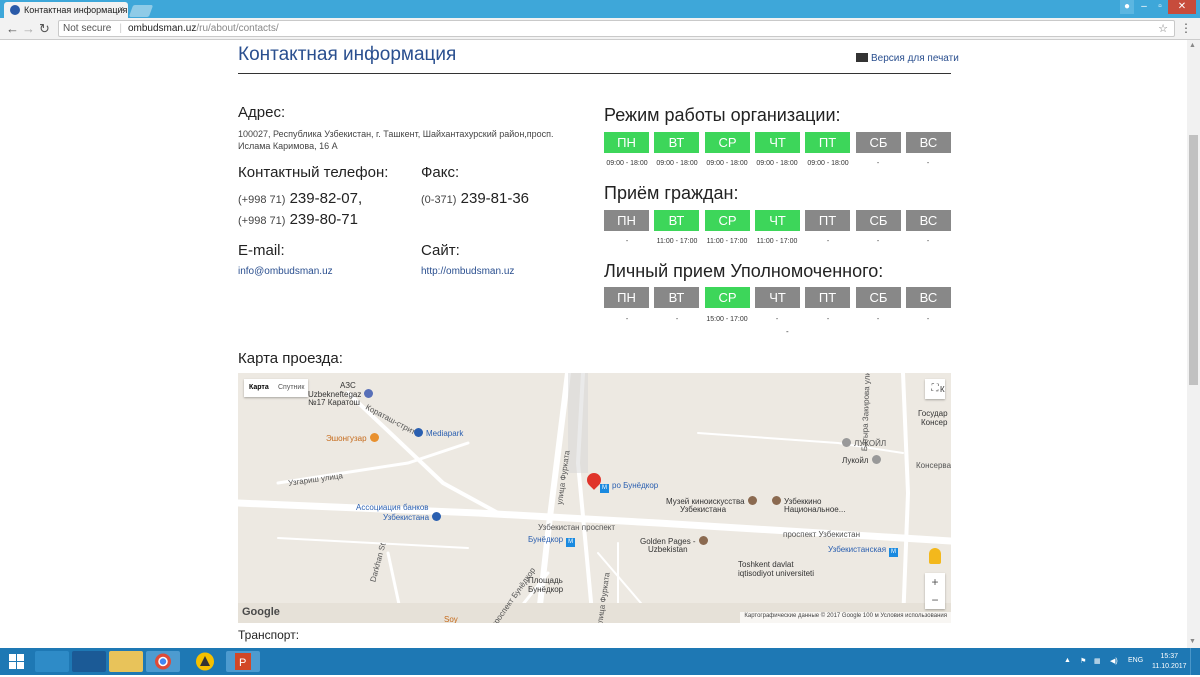  What do you see at coordinates (744, 271) in the screenshot?
I see `schedule-title-personal: Личный прием Уполномоченного:` at bounding box center [744, 271].